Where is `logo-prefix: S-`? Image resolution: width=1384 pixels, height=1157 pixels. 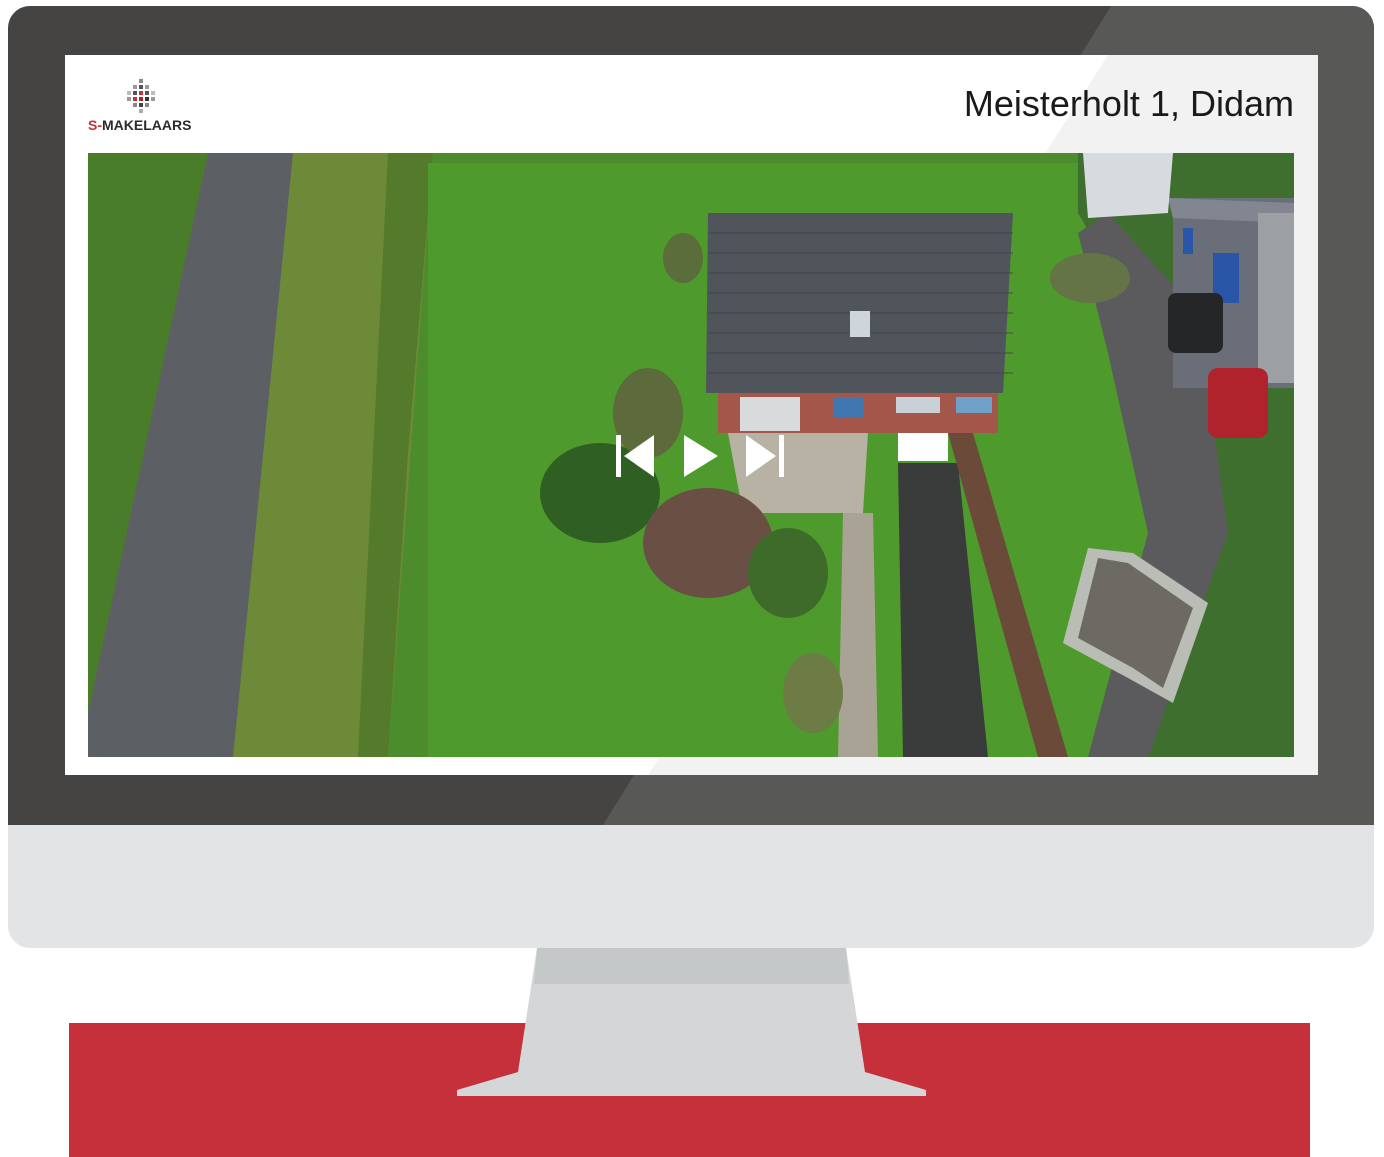 logo-prefix: S- is located at coordinates (95, 125).